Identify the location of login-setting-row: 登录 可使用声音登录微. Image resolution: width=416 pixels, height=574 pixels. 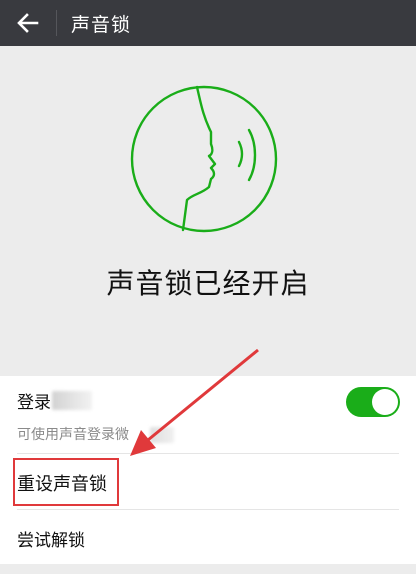
(208, 414).